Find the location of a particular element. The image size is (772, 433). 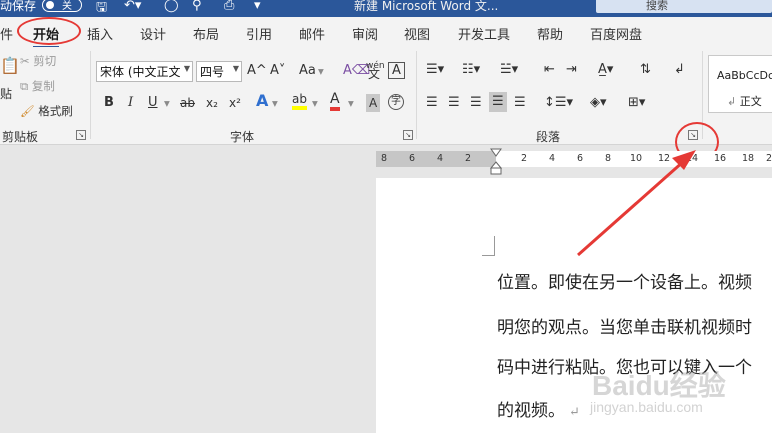

autosave-toggle: 关 is located at coordinates (62, 6).